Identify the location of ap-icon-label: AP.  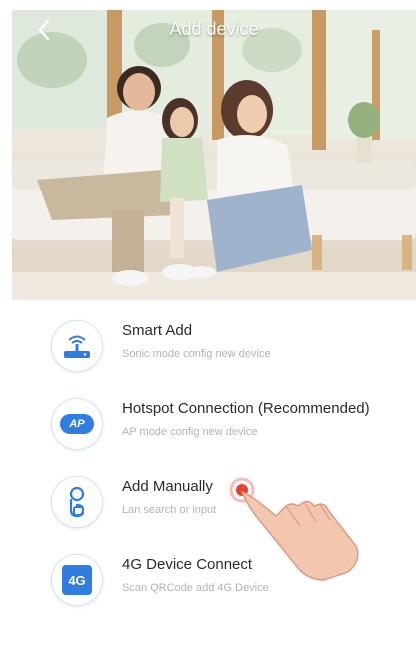
(77, 424).